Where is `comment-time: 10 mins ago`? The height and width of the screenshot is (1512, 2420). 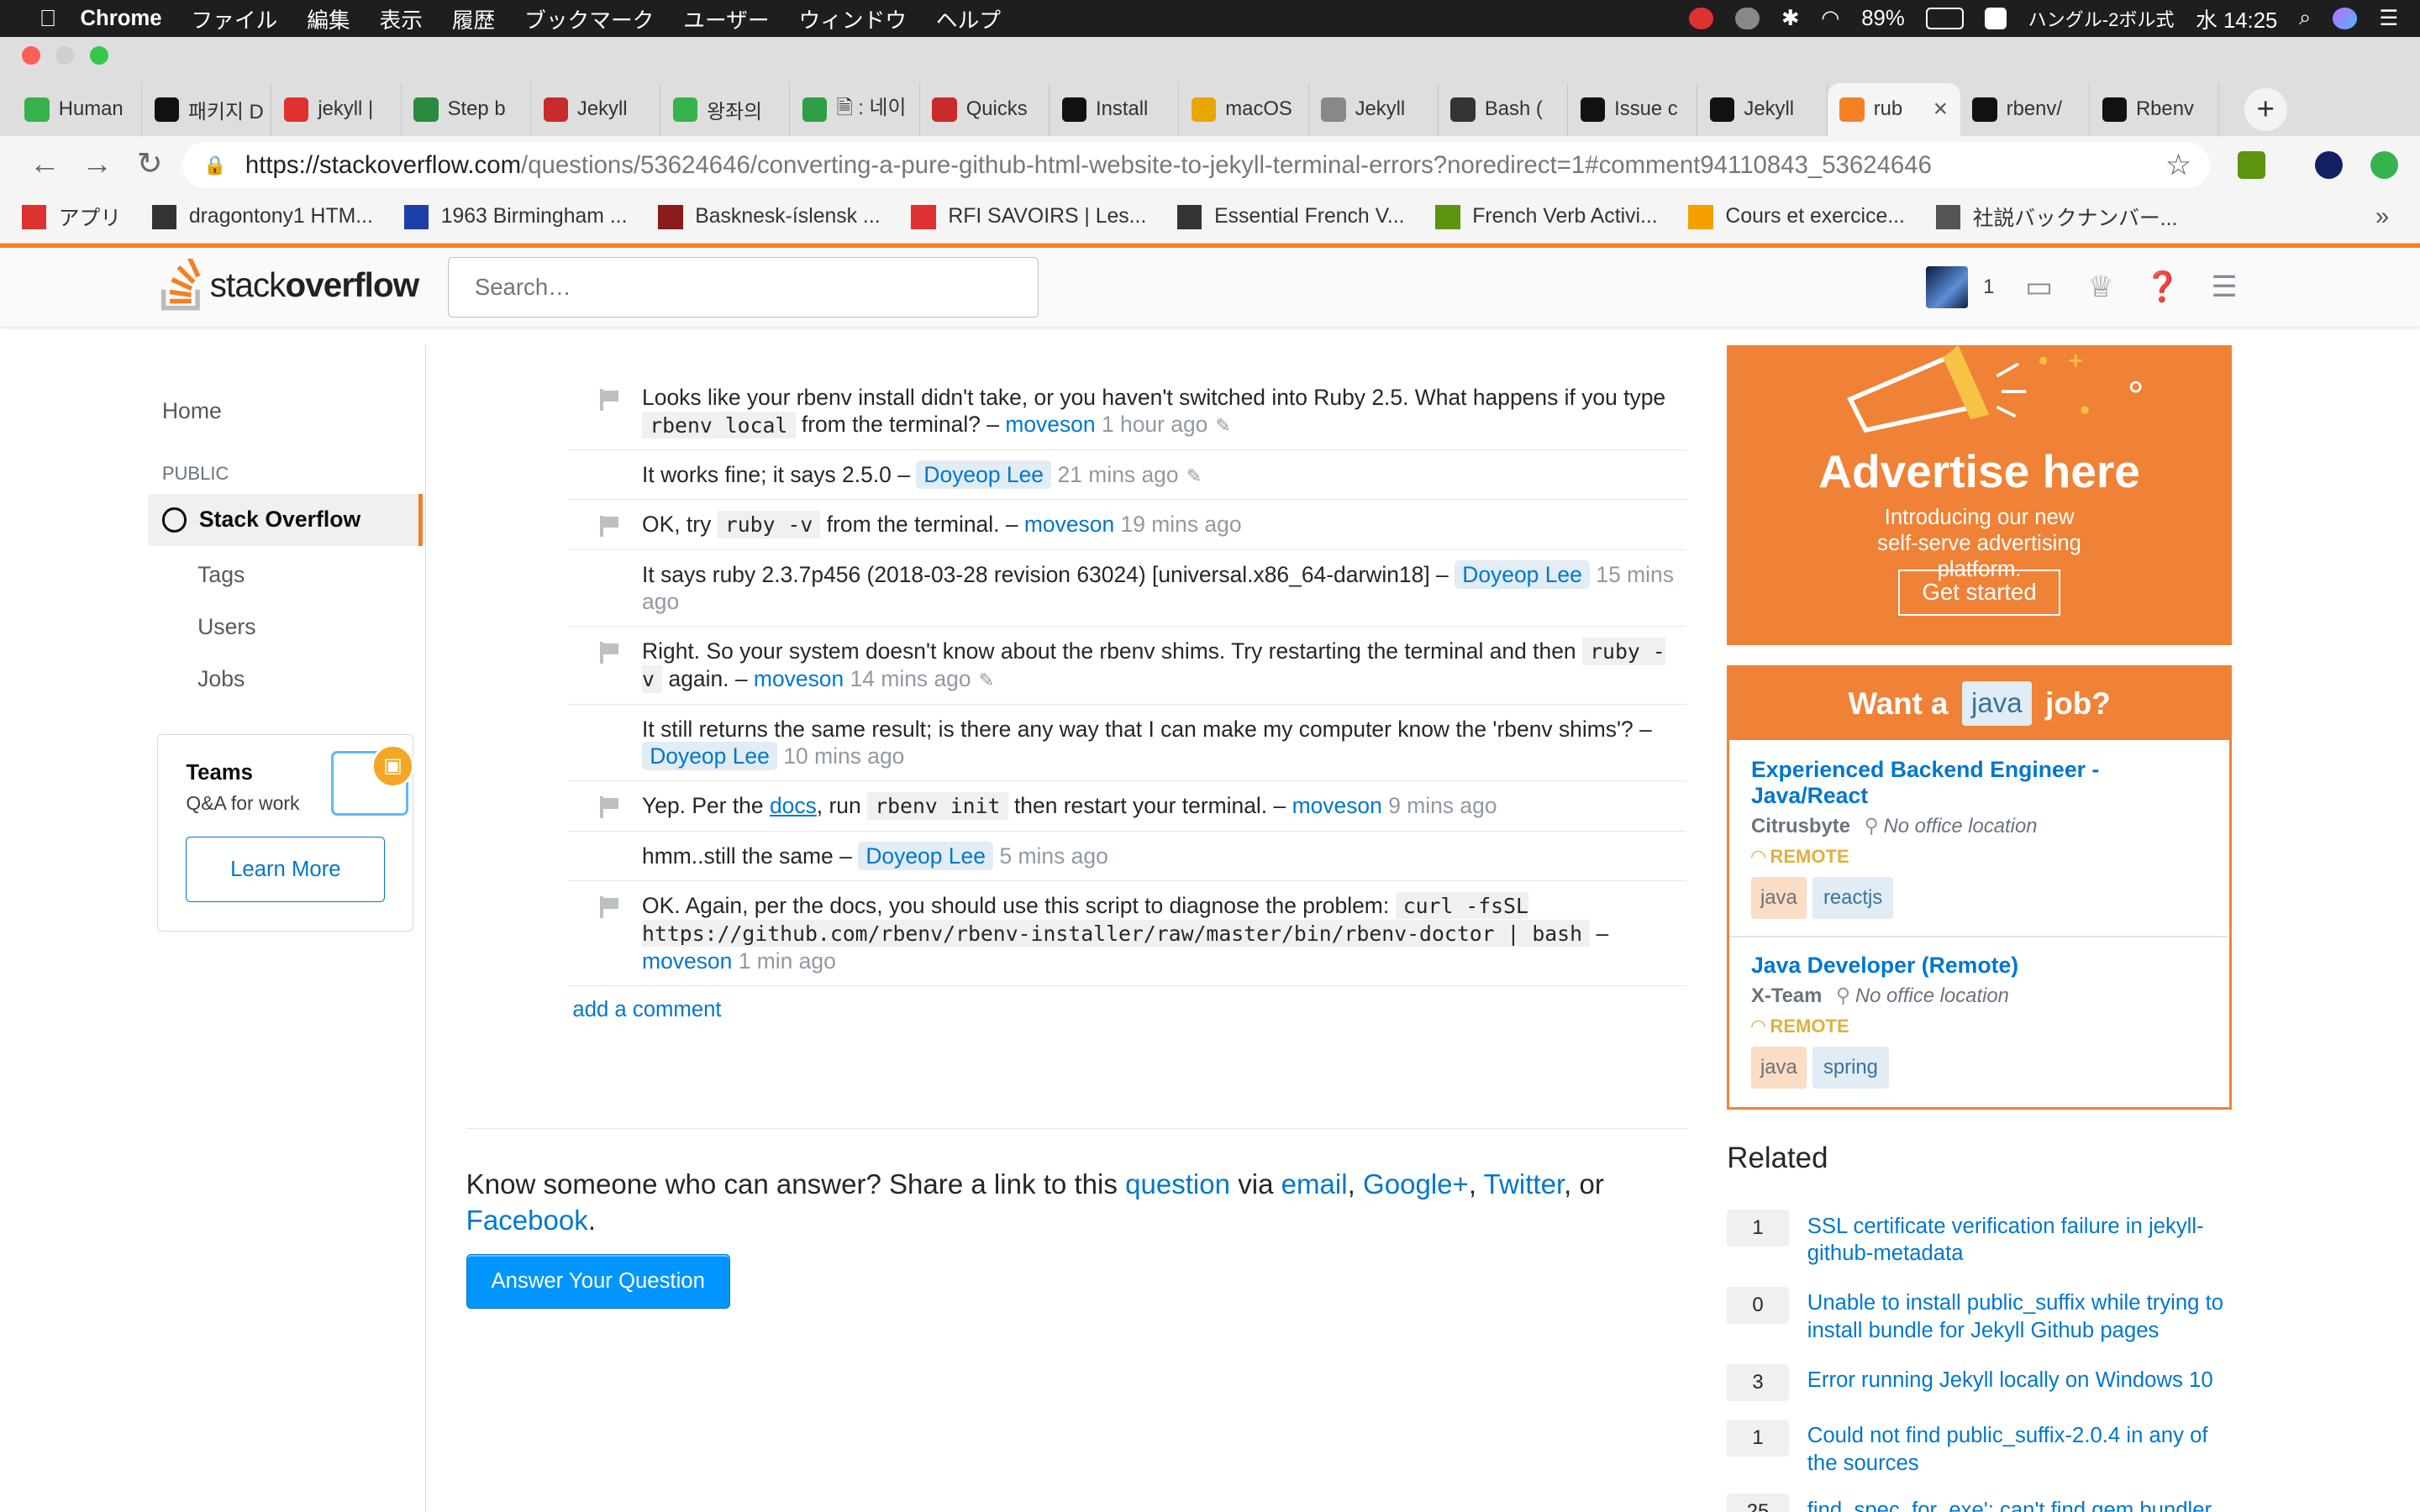 comment-time: 10 mins ago is located at coordinates (843, 756).